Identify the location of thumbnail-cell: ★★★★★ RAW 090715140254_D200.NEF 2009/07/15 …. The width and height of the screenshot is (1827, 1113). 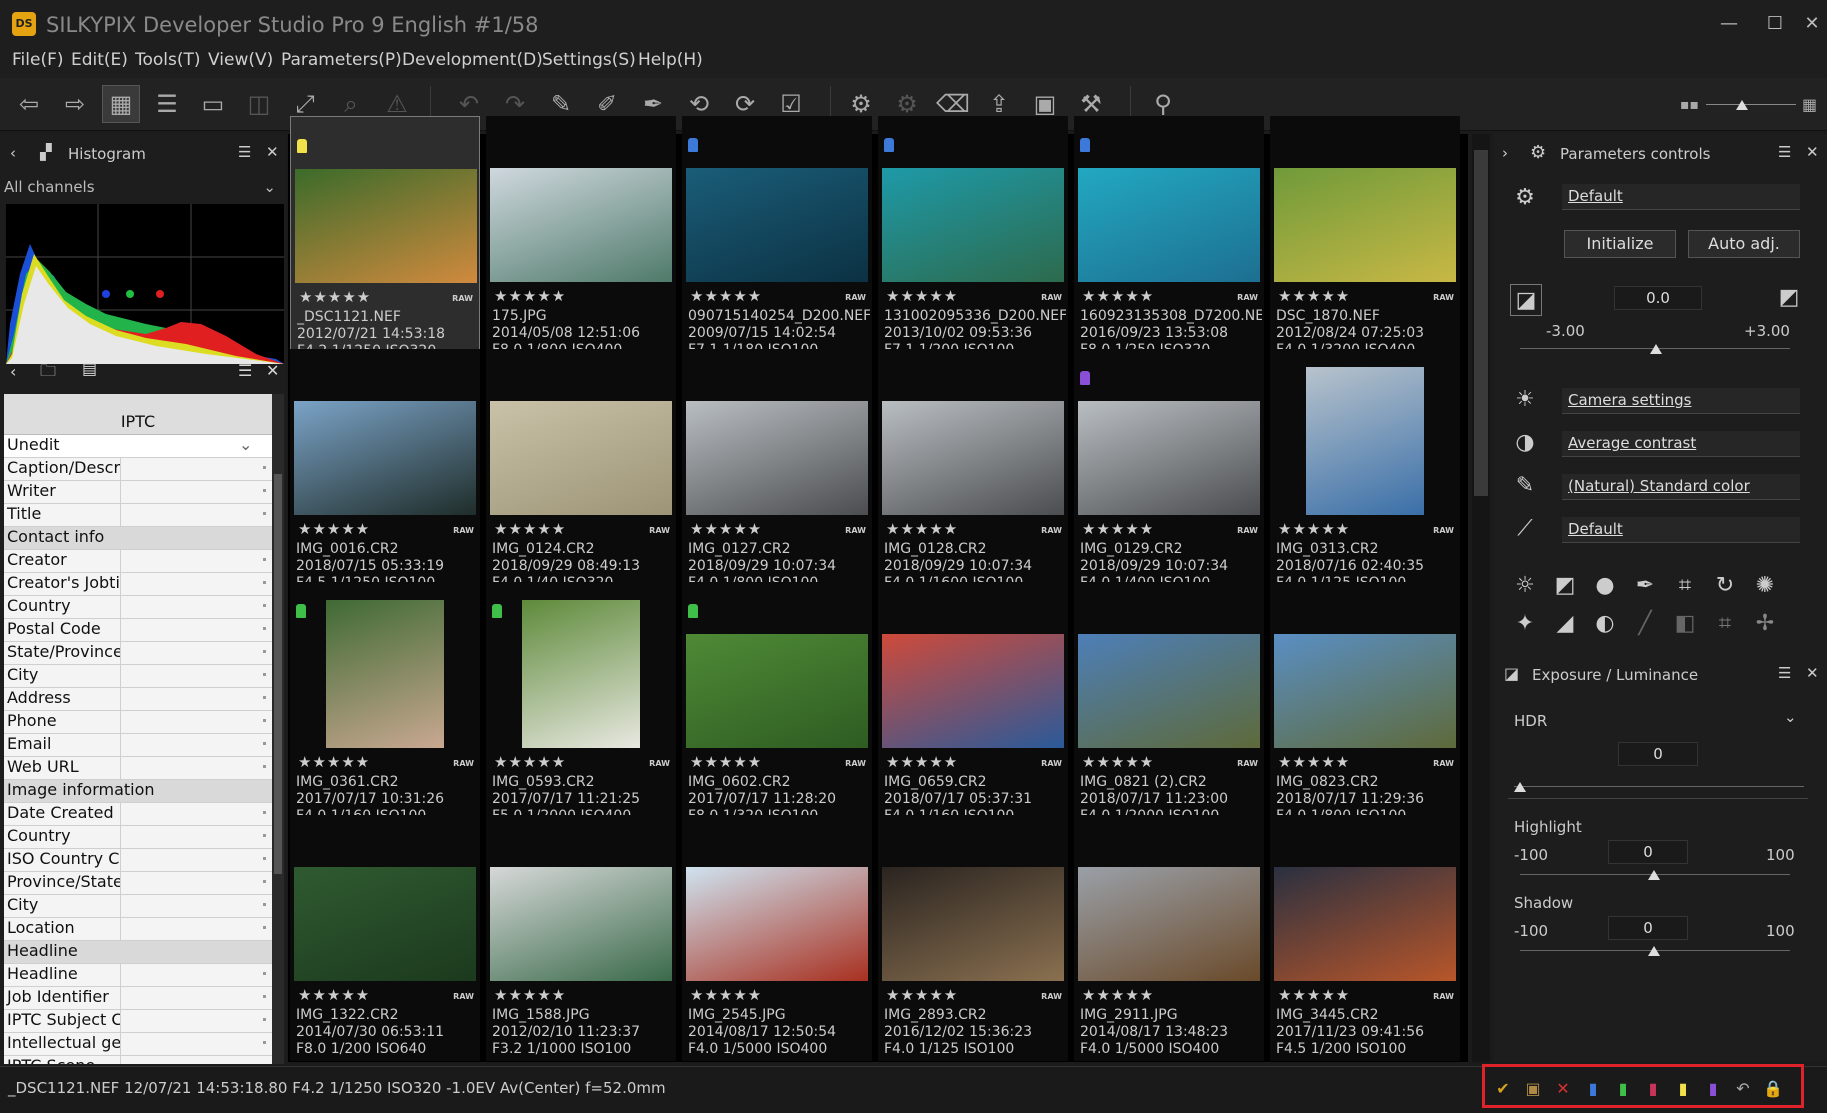
(777, 239).